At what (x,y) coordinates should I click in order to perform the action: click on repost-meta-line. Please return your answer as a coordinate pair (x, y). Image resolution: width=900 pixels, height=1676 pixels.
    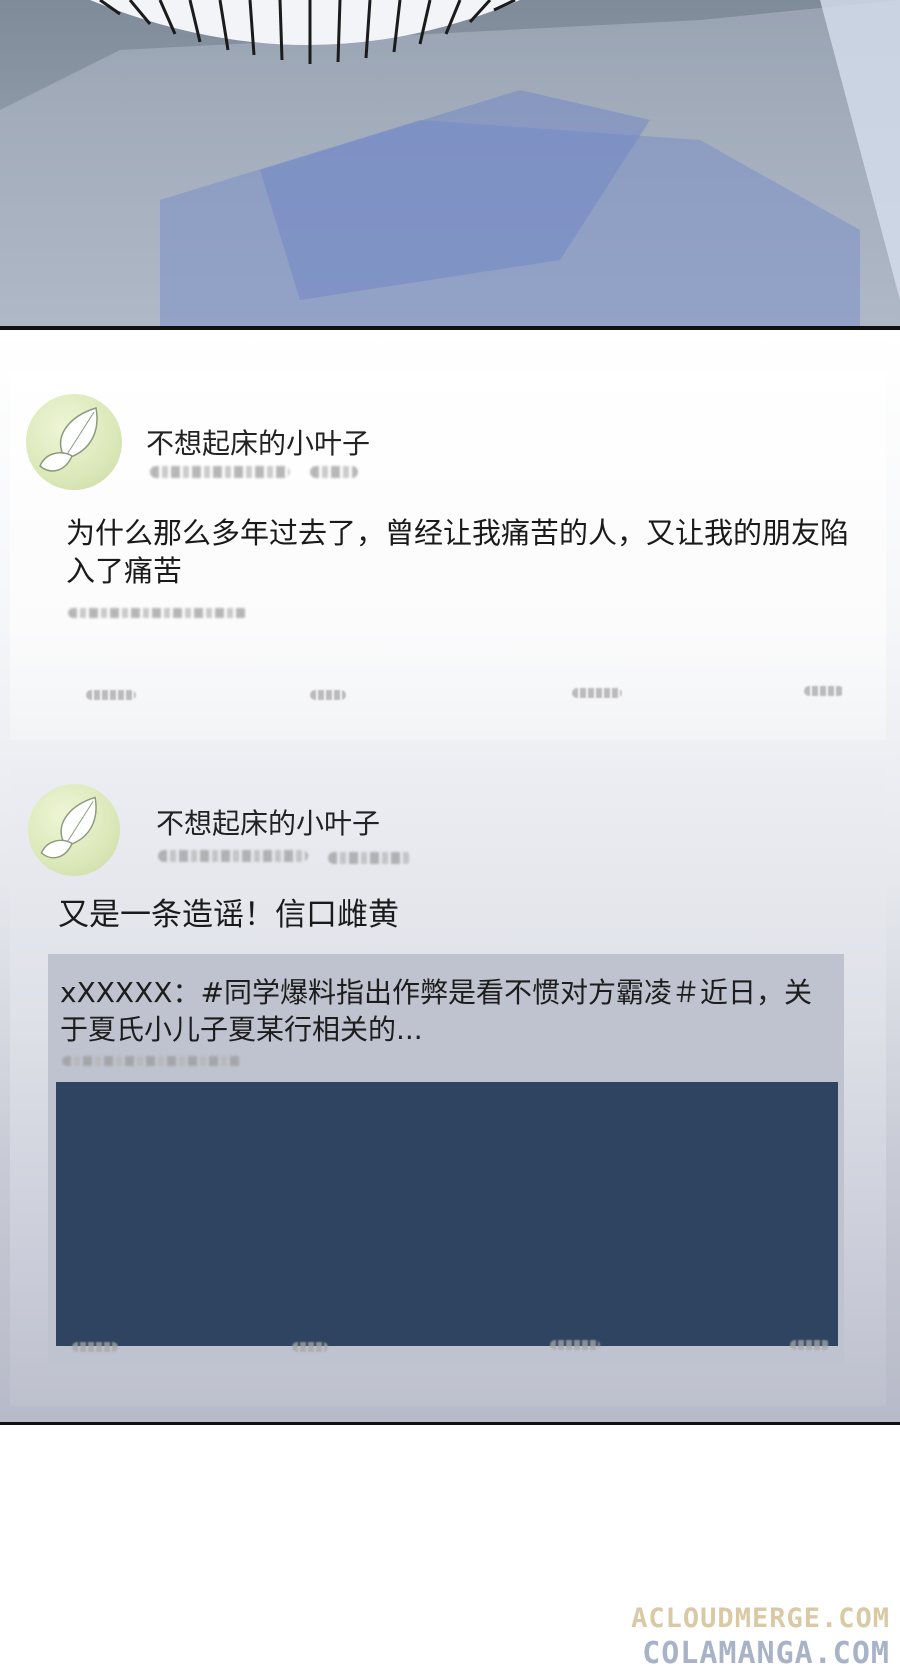
    Looking at the image, I should click on (152, 1061).